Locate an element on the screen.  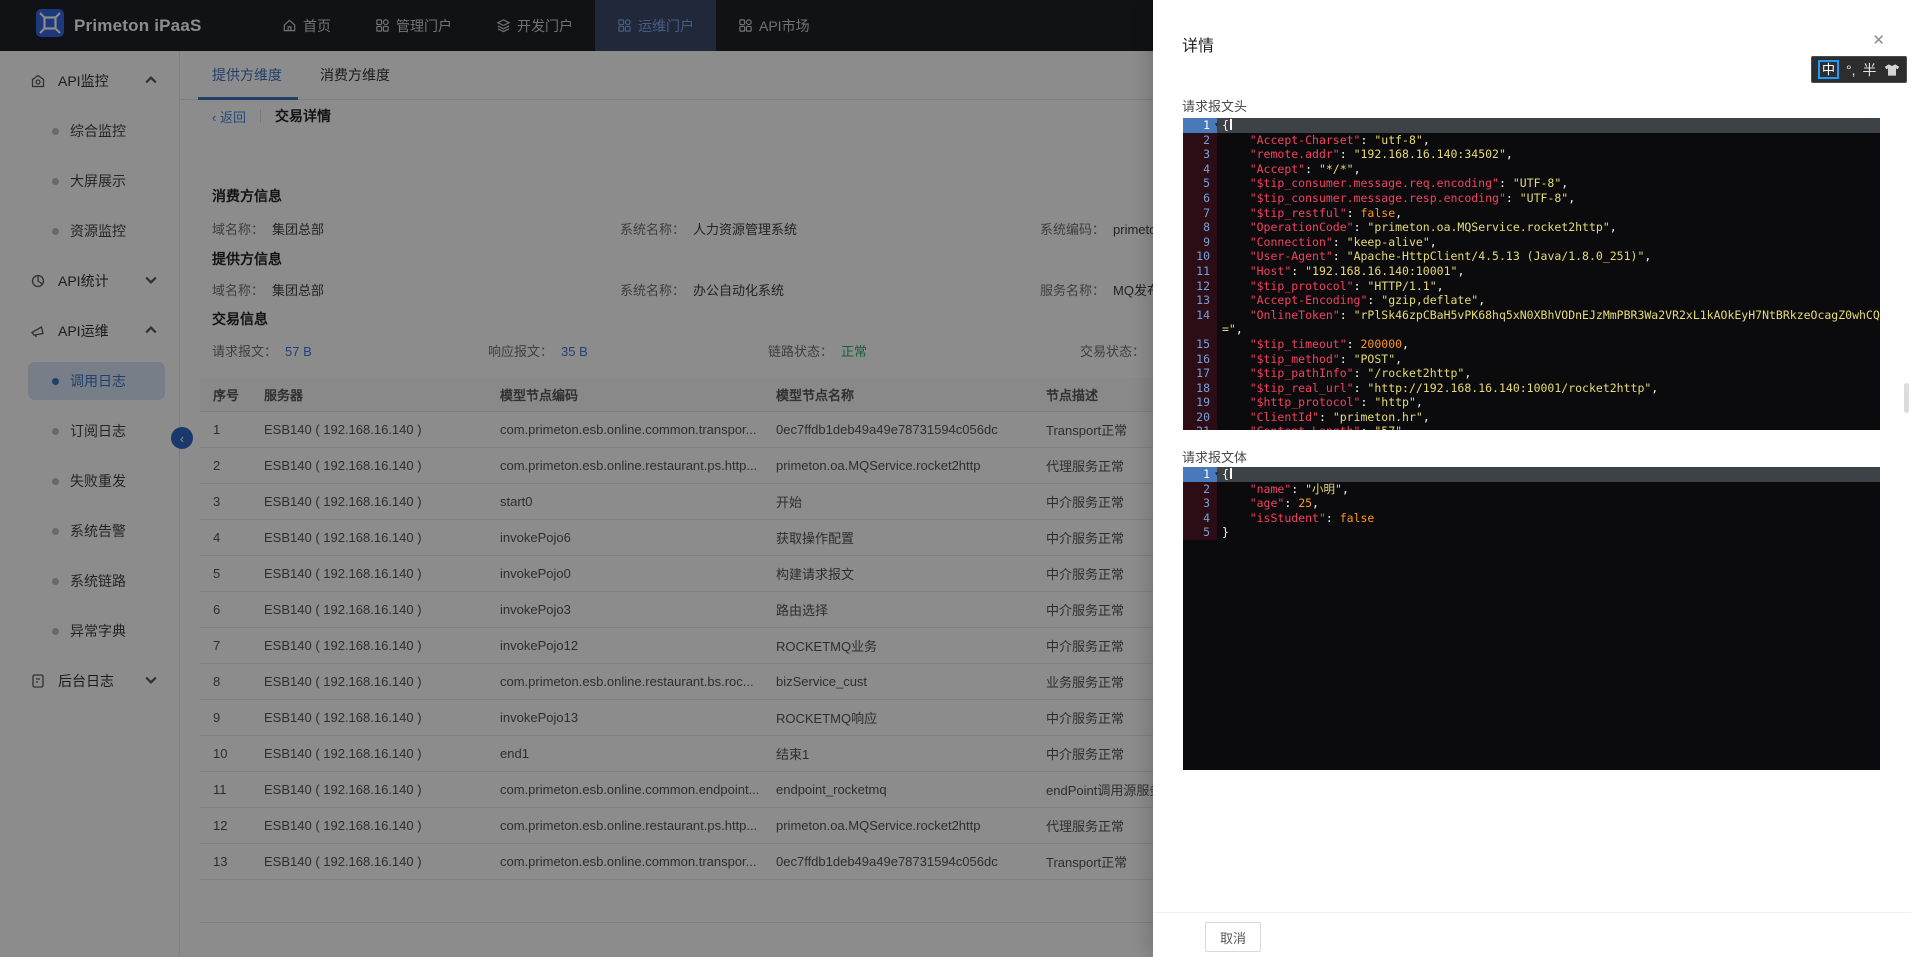
request-body-label: 请求报文体 is located at coordinates (1215, 457).